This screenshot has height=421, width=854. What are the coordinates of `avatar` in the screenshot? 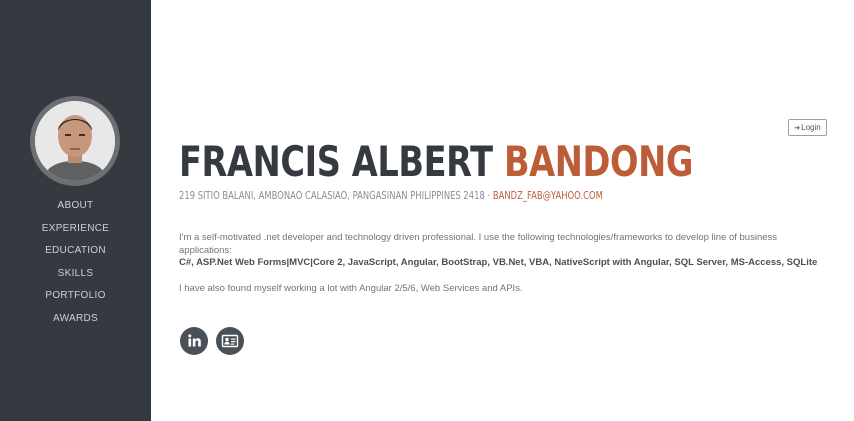 It's located at (75, 141).